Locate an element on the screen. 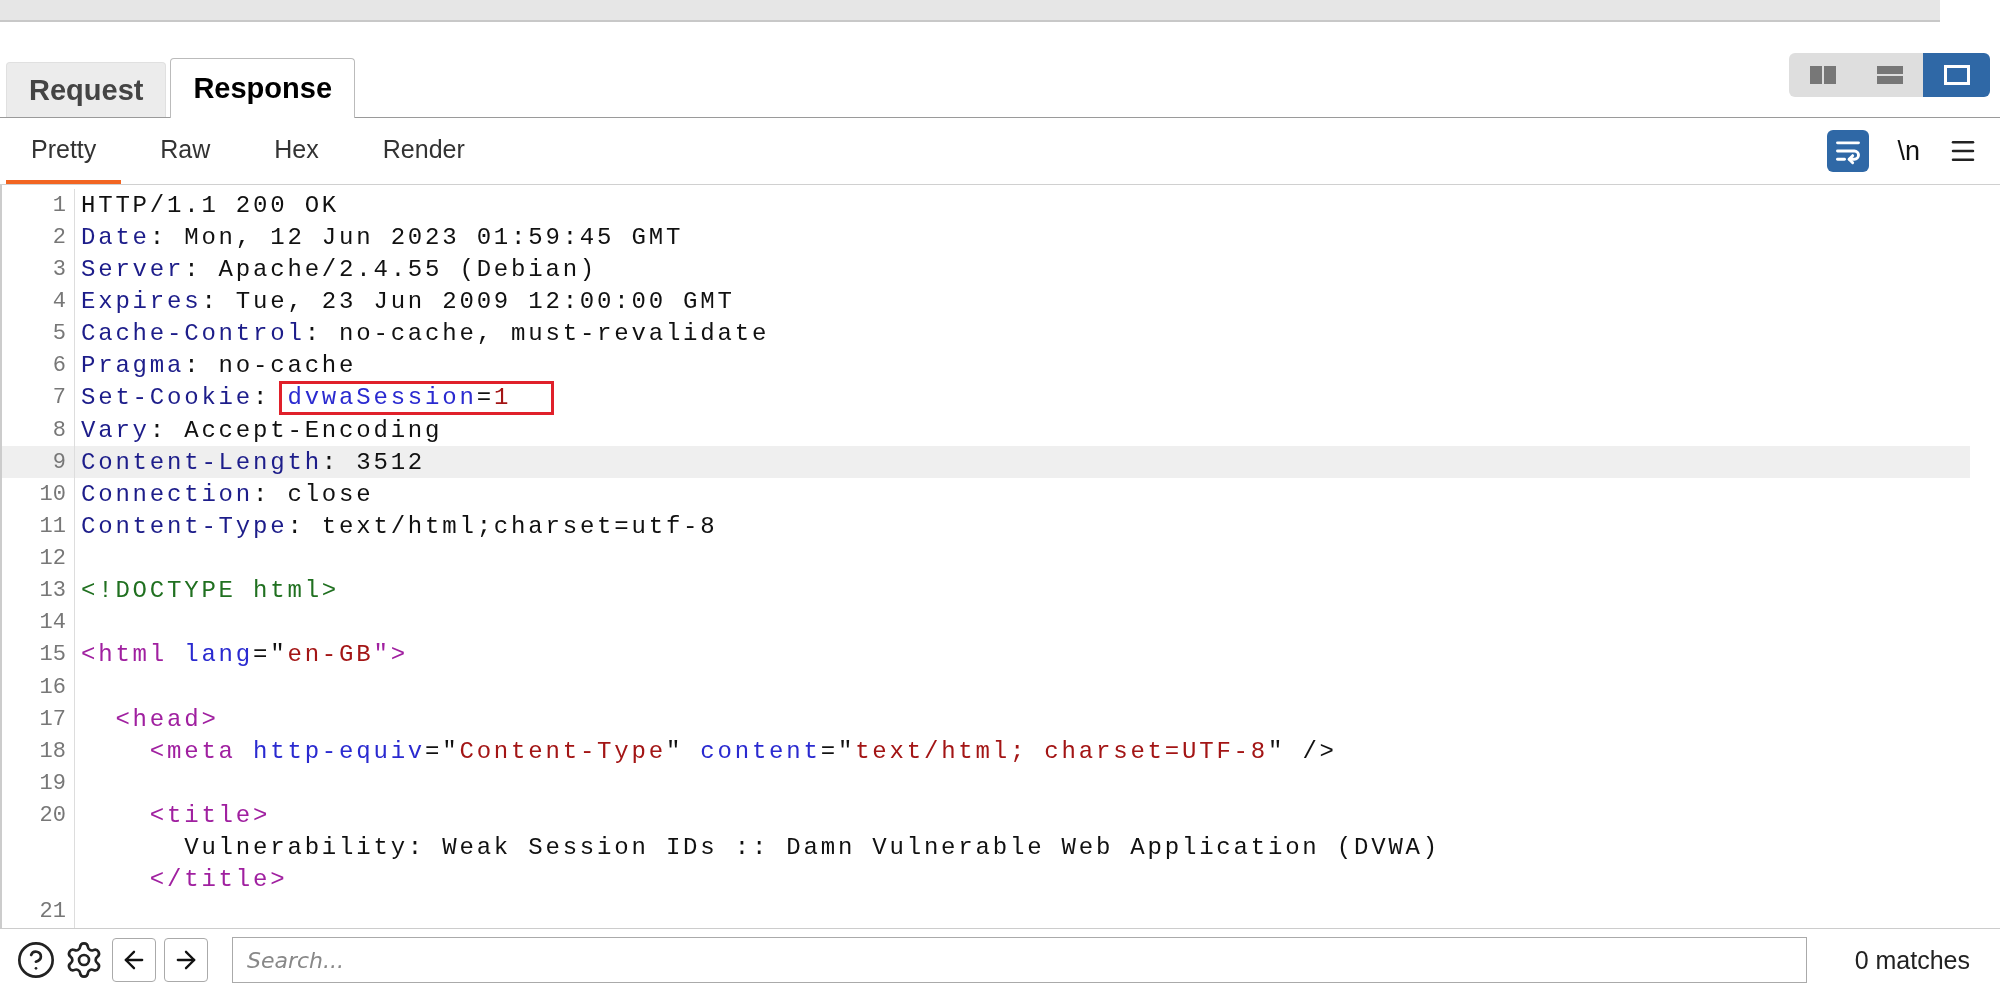 The height and width of the screenshot is (991, 2000). line-number: 15 is located at coordinates (38, 654).